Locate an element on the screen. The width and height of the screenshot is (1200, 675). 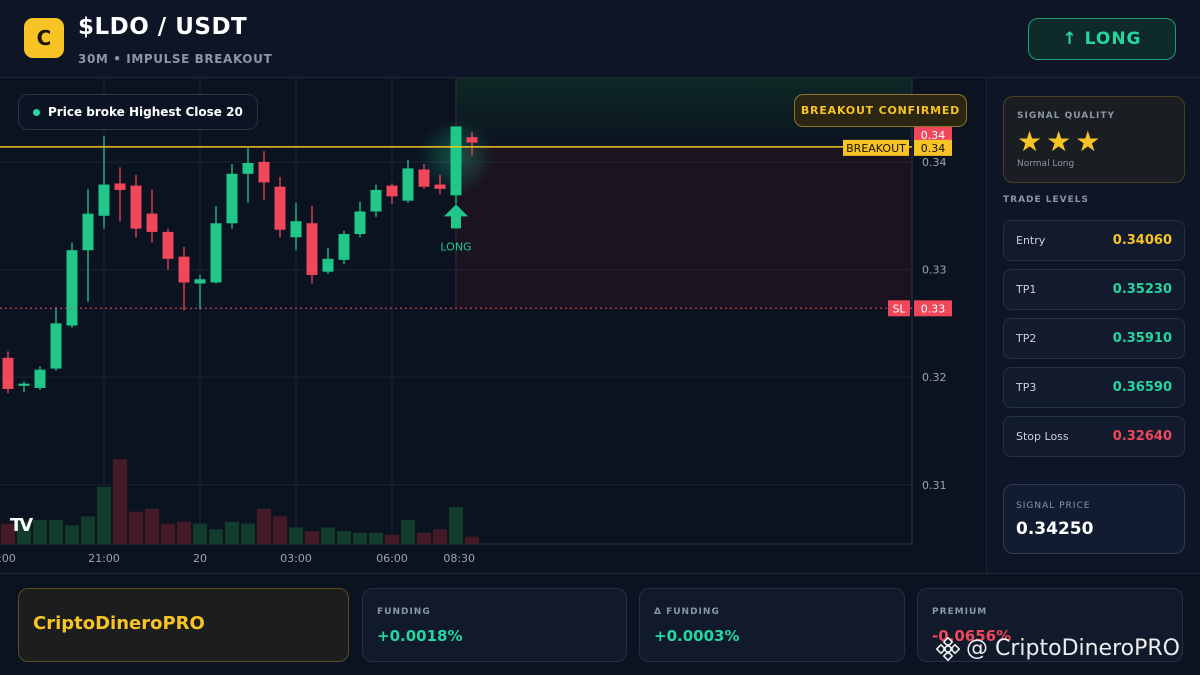
sl-price-tag: 0.33 is located at coordinates (933, 308).